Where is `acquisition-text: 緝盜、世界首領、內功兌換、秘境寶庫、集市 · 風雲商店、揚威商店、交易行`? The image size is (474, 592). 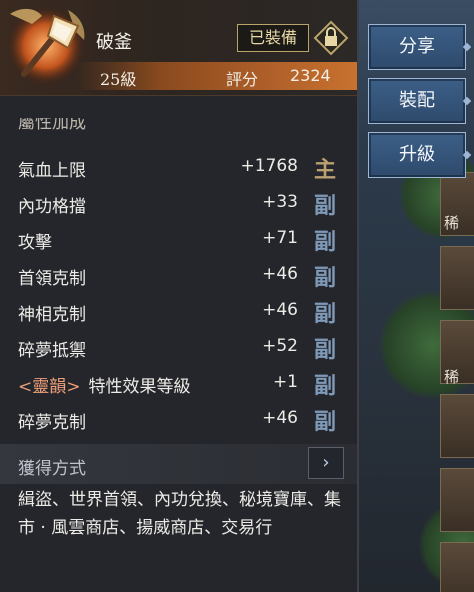 acquisition-text: 緝盜、世界首領、內功兌換、秘境寶庫、集市 · 風雲商店、揚威商店、交易行 is located at coordinates (179, 514).